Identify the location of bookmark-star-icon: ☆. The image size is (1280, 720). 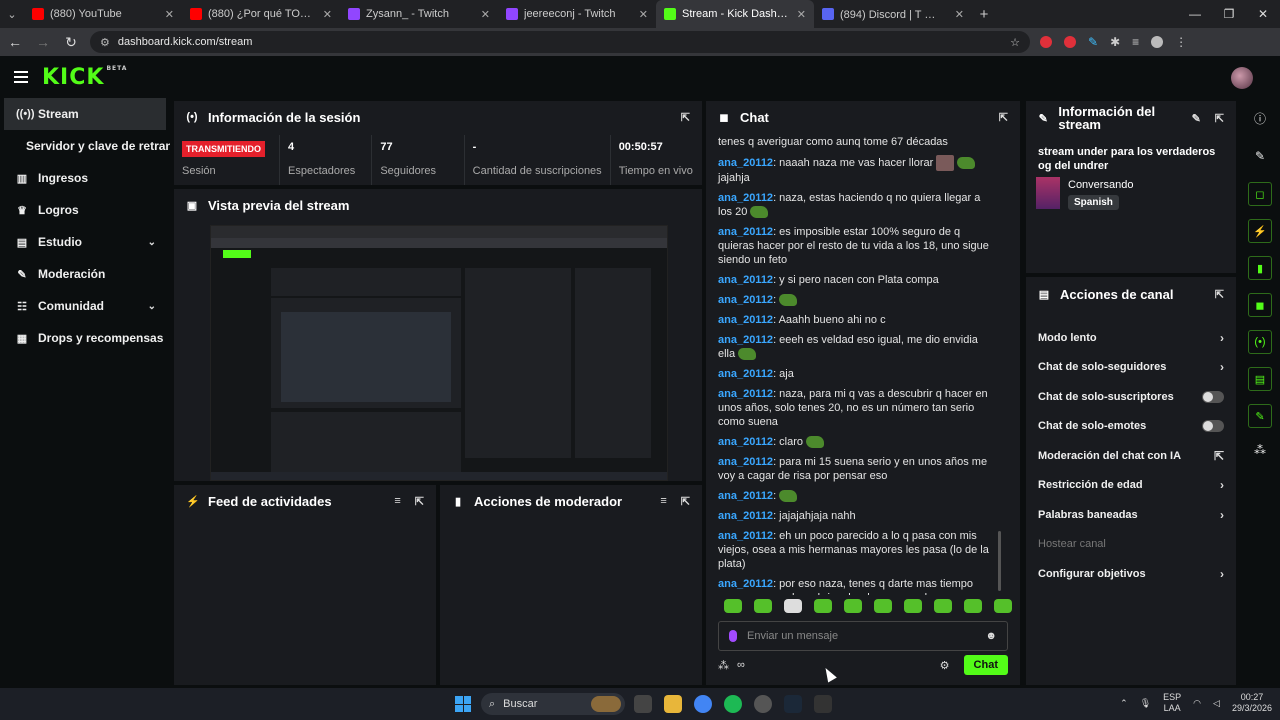
(1015, 42).